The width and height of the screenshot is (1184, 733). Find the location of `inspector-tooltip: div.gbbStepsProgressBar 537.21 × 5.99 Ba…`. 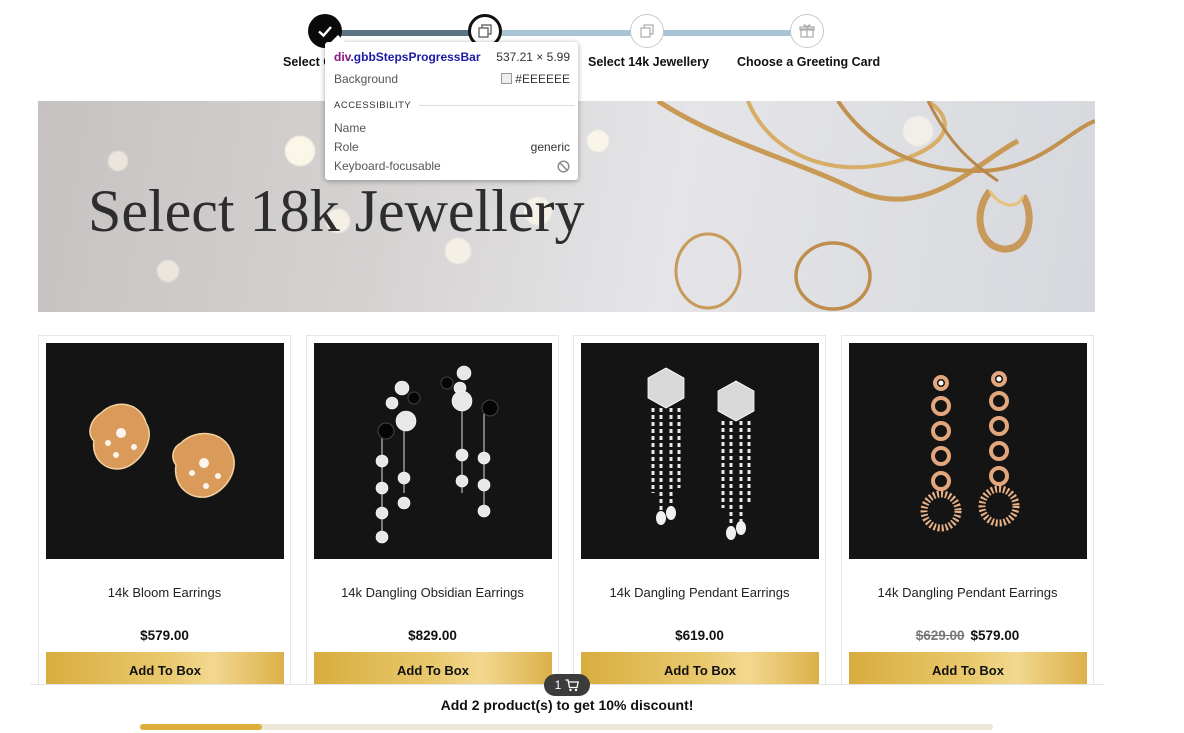

inspector-tooltip: div.gbbStepsProgressBar 537.21 × 5.99 Ba… is located at coordinates (451, 107).